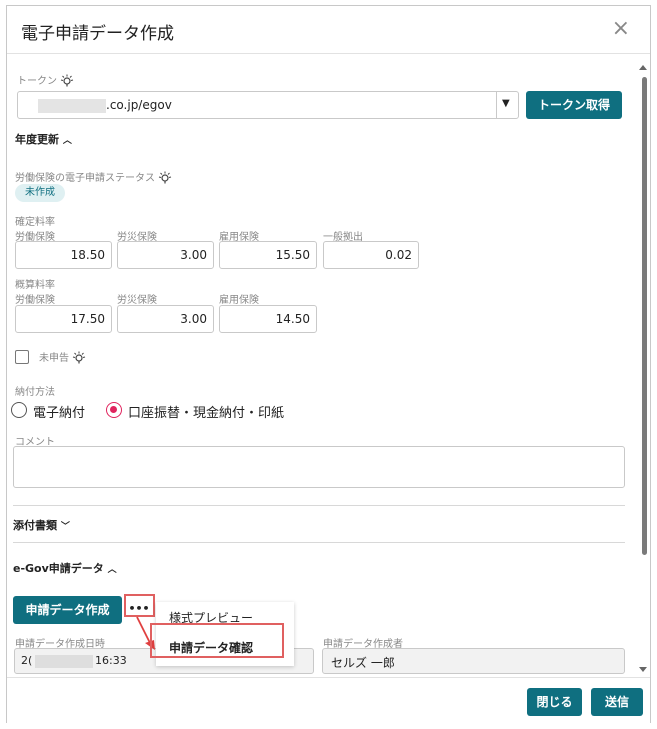 This screenshot has width=657, height=729. Describe the element at coordinates (35, 392) in the screenshot. I see `payment-label: 納付方法` at that location.